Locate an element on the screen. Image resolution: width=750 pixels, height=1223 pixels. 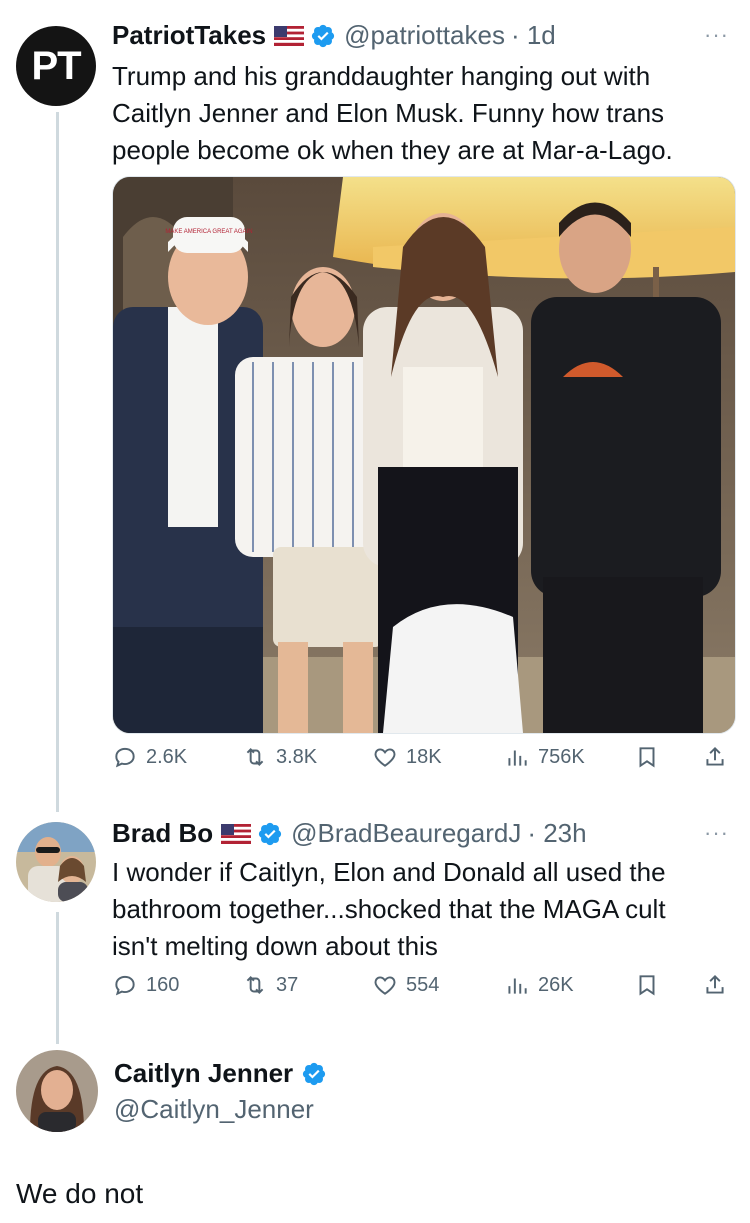
avatar-patriottakes: PT is located at coordinates (56, 66).